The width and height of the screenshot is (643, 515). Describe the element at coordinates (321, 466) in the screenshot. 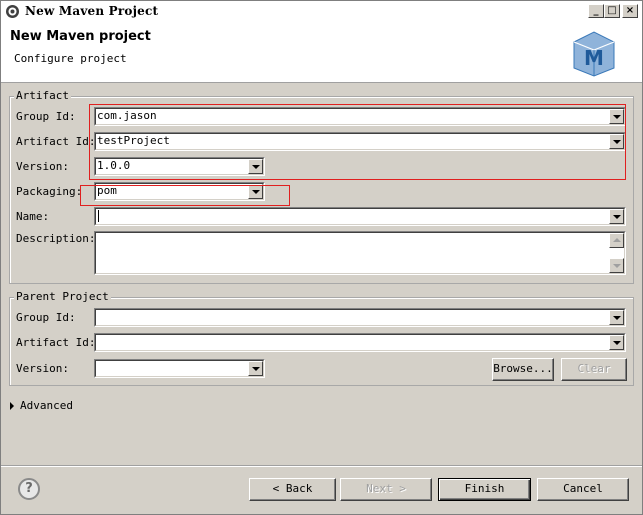

I see `footer-separator` at that location.